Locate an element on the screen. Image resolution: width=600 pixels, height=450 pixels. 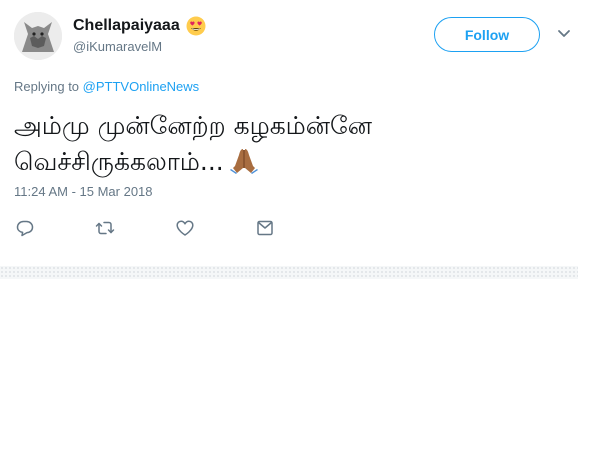
reply-target-link: @PTTVOnlineNews is located at coordinates (141, 86).